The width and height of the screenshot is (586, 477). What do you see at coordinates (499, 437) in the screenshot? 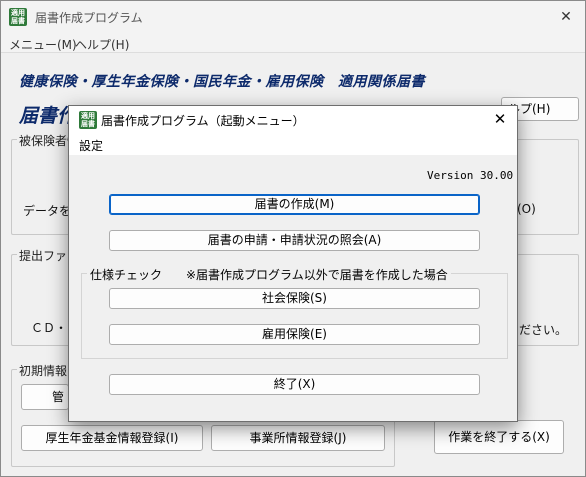
I see `exit-work-button: 作業を終了する(X)` at bounding box center [499, 437].